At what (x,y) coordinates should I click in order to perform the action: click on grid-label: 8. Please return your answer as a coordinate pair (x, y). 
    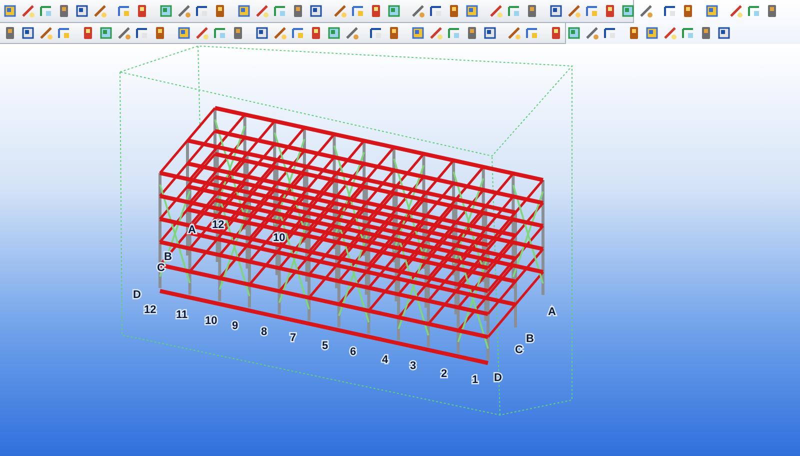
    Looking at the image, I should click on (264, 332).